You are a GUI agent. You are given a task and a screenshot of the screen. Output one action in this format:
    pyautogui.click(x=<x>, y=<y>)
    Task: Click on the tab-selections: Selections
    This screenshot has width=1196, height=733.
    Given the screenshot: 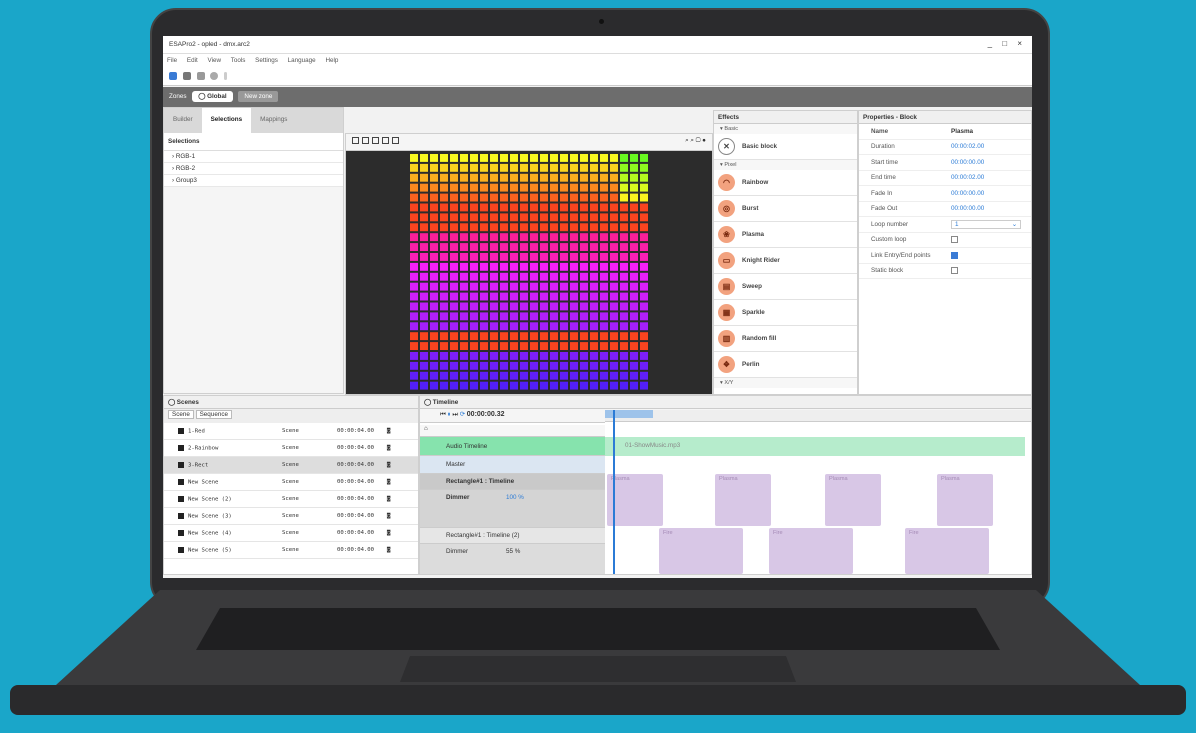 What is the action you would take?
    pyautogui.click(x=226, y=120)
    